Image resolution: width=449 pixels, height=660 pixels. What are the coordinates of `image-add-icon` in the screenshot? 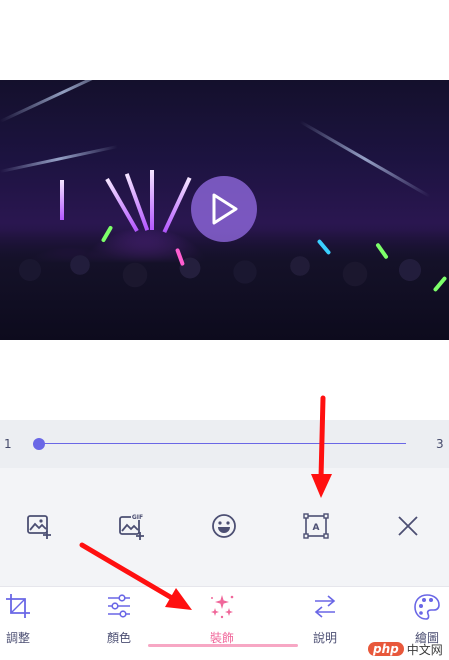 It's located at (39, 527).